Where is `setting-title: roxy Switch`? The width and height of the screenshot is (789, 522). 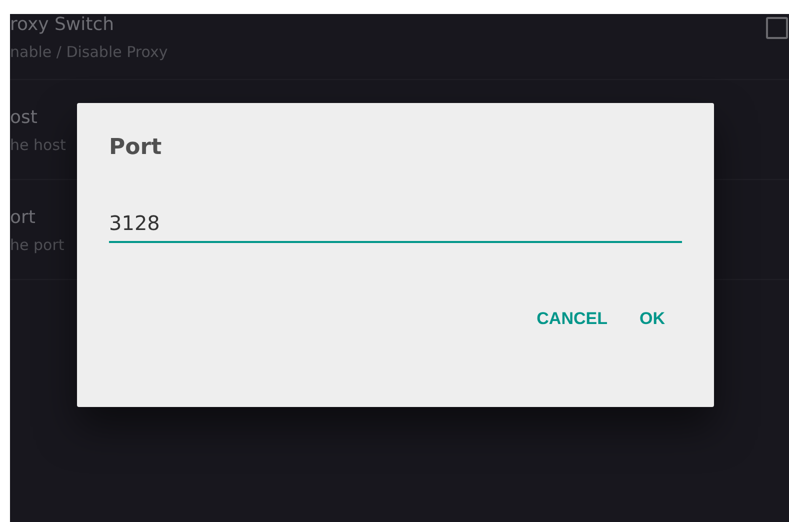
setting-title: roxy Switch is located at coordinates (63, 25).